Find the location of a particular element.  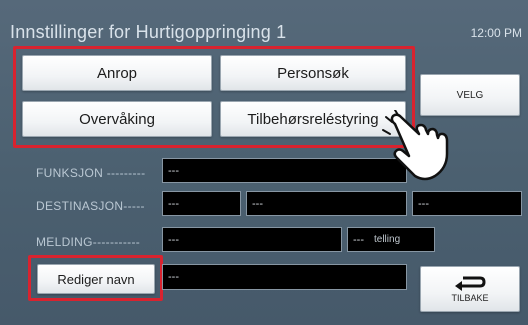

edit-name-highlight is located at coordinates (95, 278).